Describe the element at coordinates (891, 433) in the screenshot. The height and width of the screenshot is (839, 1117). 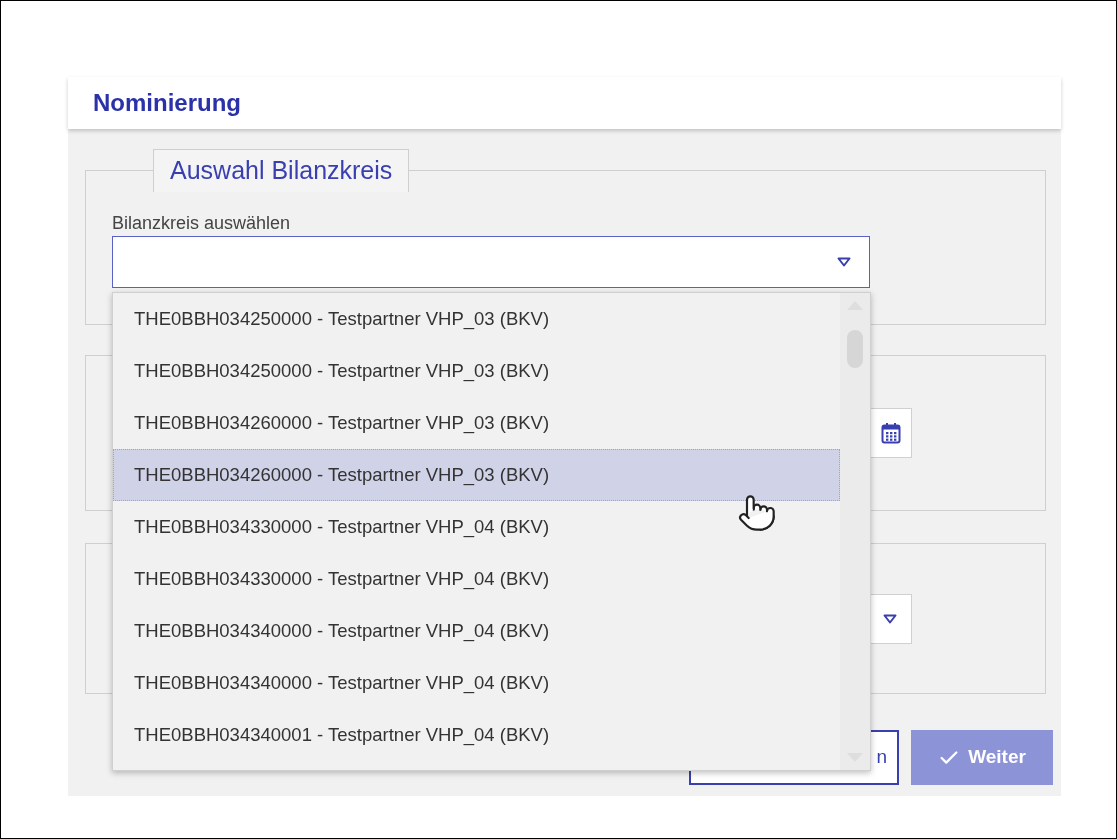
I see `calendar-icon` at that location.